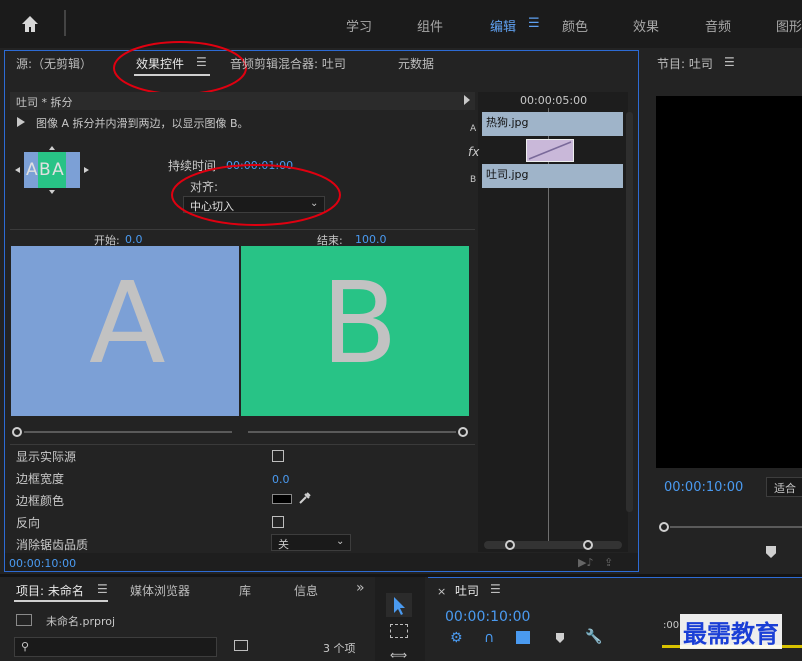 The width and height of the screenshot is (802, 661). Describe the element at coordinates (160, 590) in the screenshot. I see `tab-media-browser: 媒体浏览器` at that location.